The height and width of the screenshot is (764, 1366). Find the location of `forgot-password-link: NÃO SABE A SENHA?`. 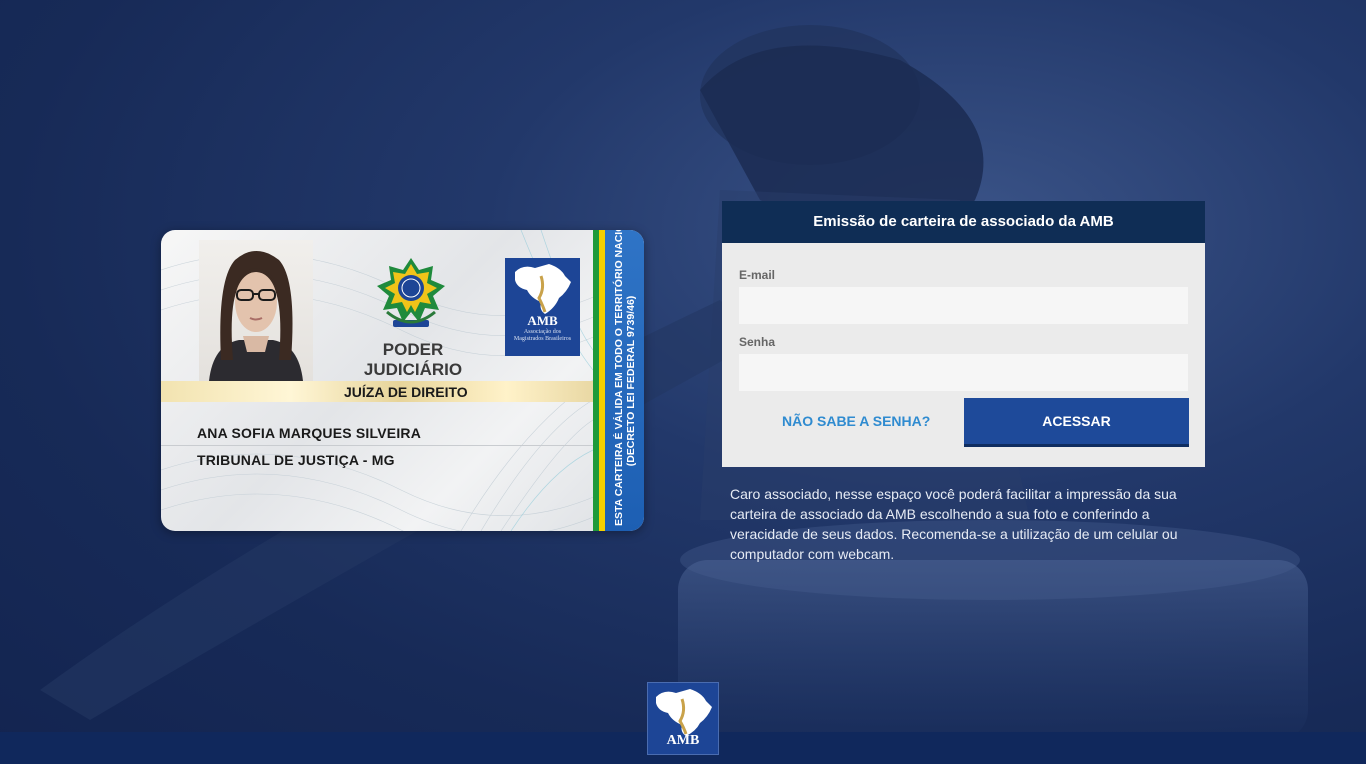

forgot-password-link: NÃO SABE A SENHA? is located at coordinates (856, 421).